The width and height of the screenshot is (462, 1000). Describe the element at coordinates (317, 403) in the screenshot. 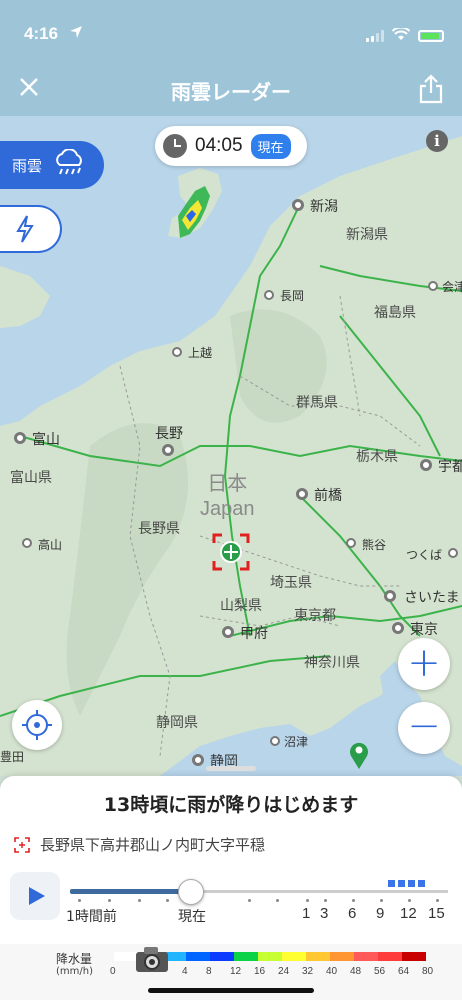

I see `prefecture-label: 群馬県` at that location.